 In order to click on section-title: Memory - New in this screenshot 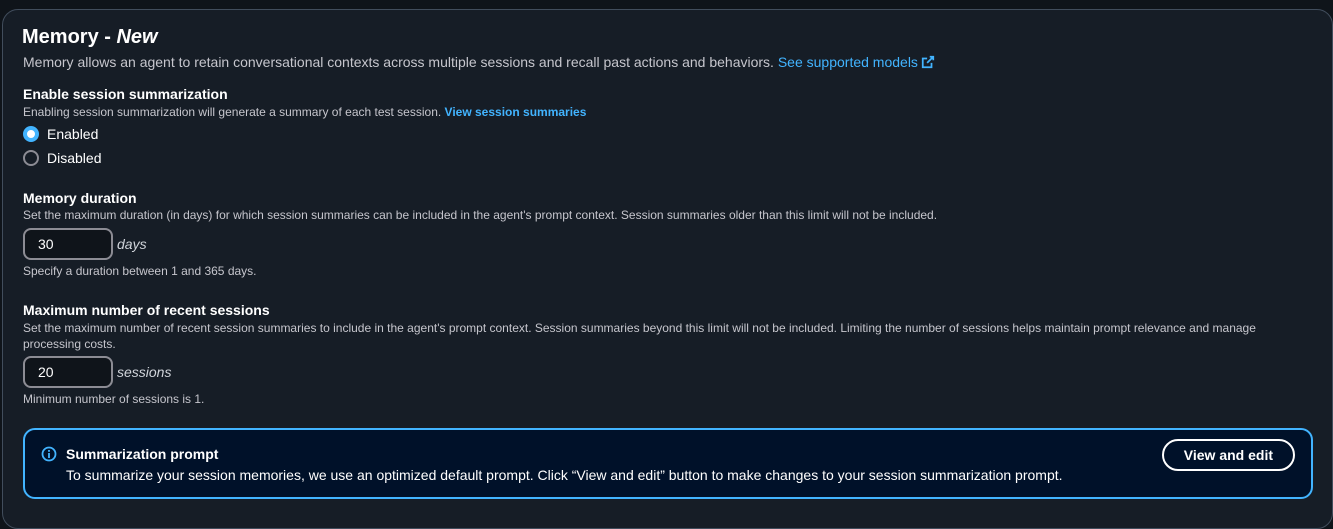, I will do `click(90, 37)`.